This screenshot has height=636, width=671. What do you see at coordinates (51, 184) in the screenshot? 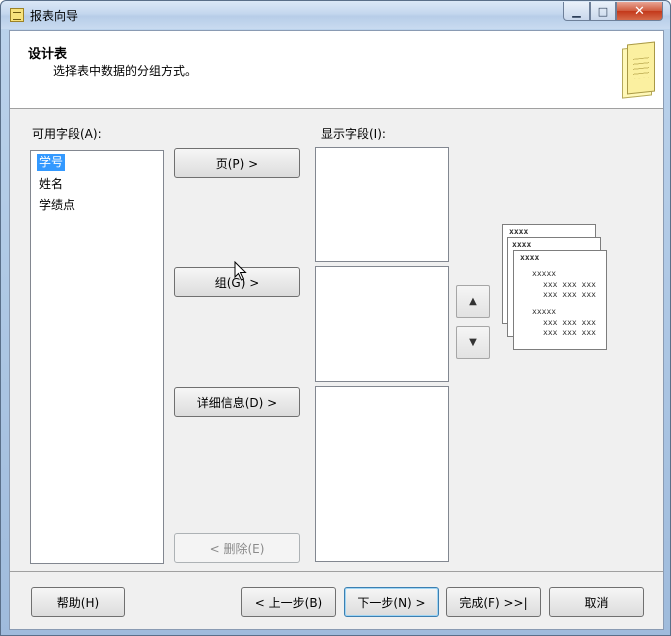
I see `available-field-item: 姓名` at bounding box center [51, 184].